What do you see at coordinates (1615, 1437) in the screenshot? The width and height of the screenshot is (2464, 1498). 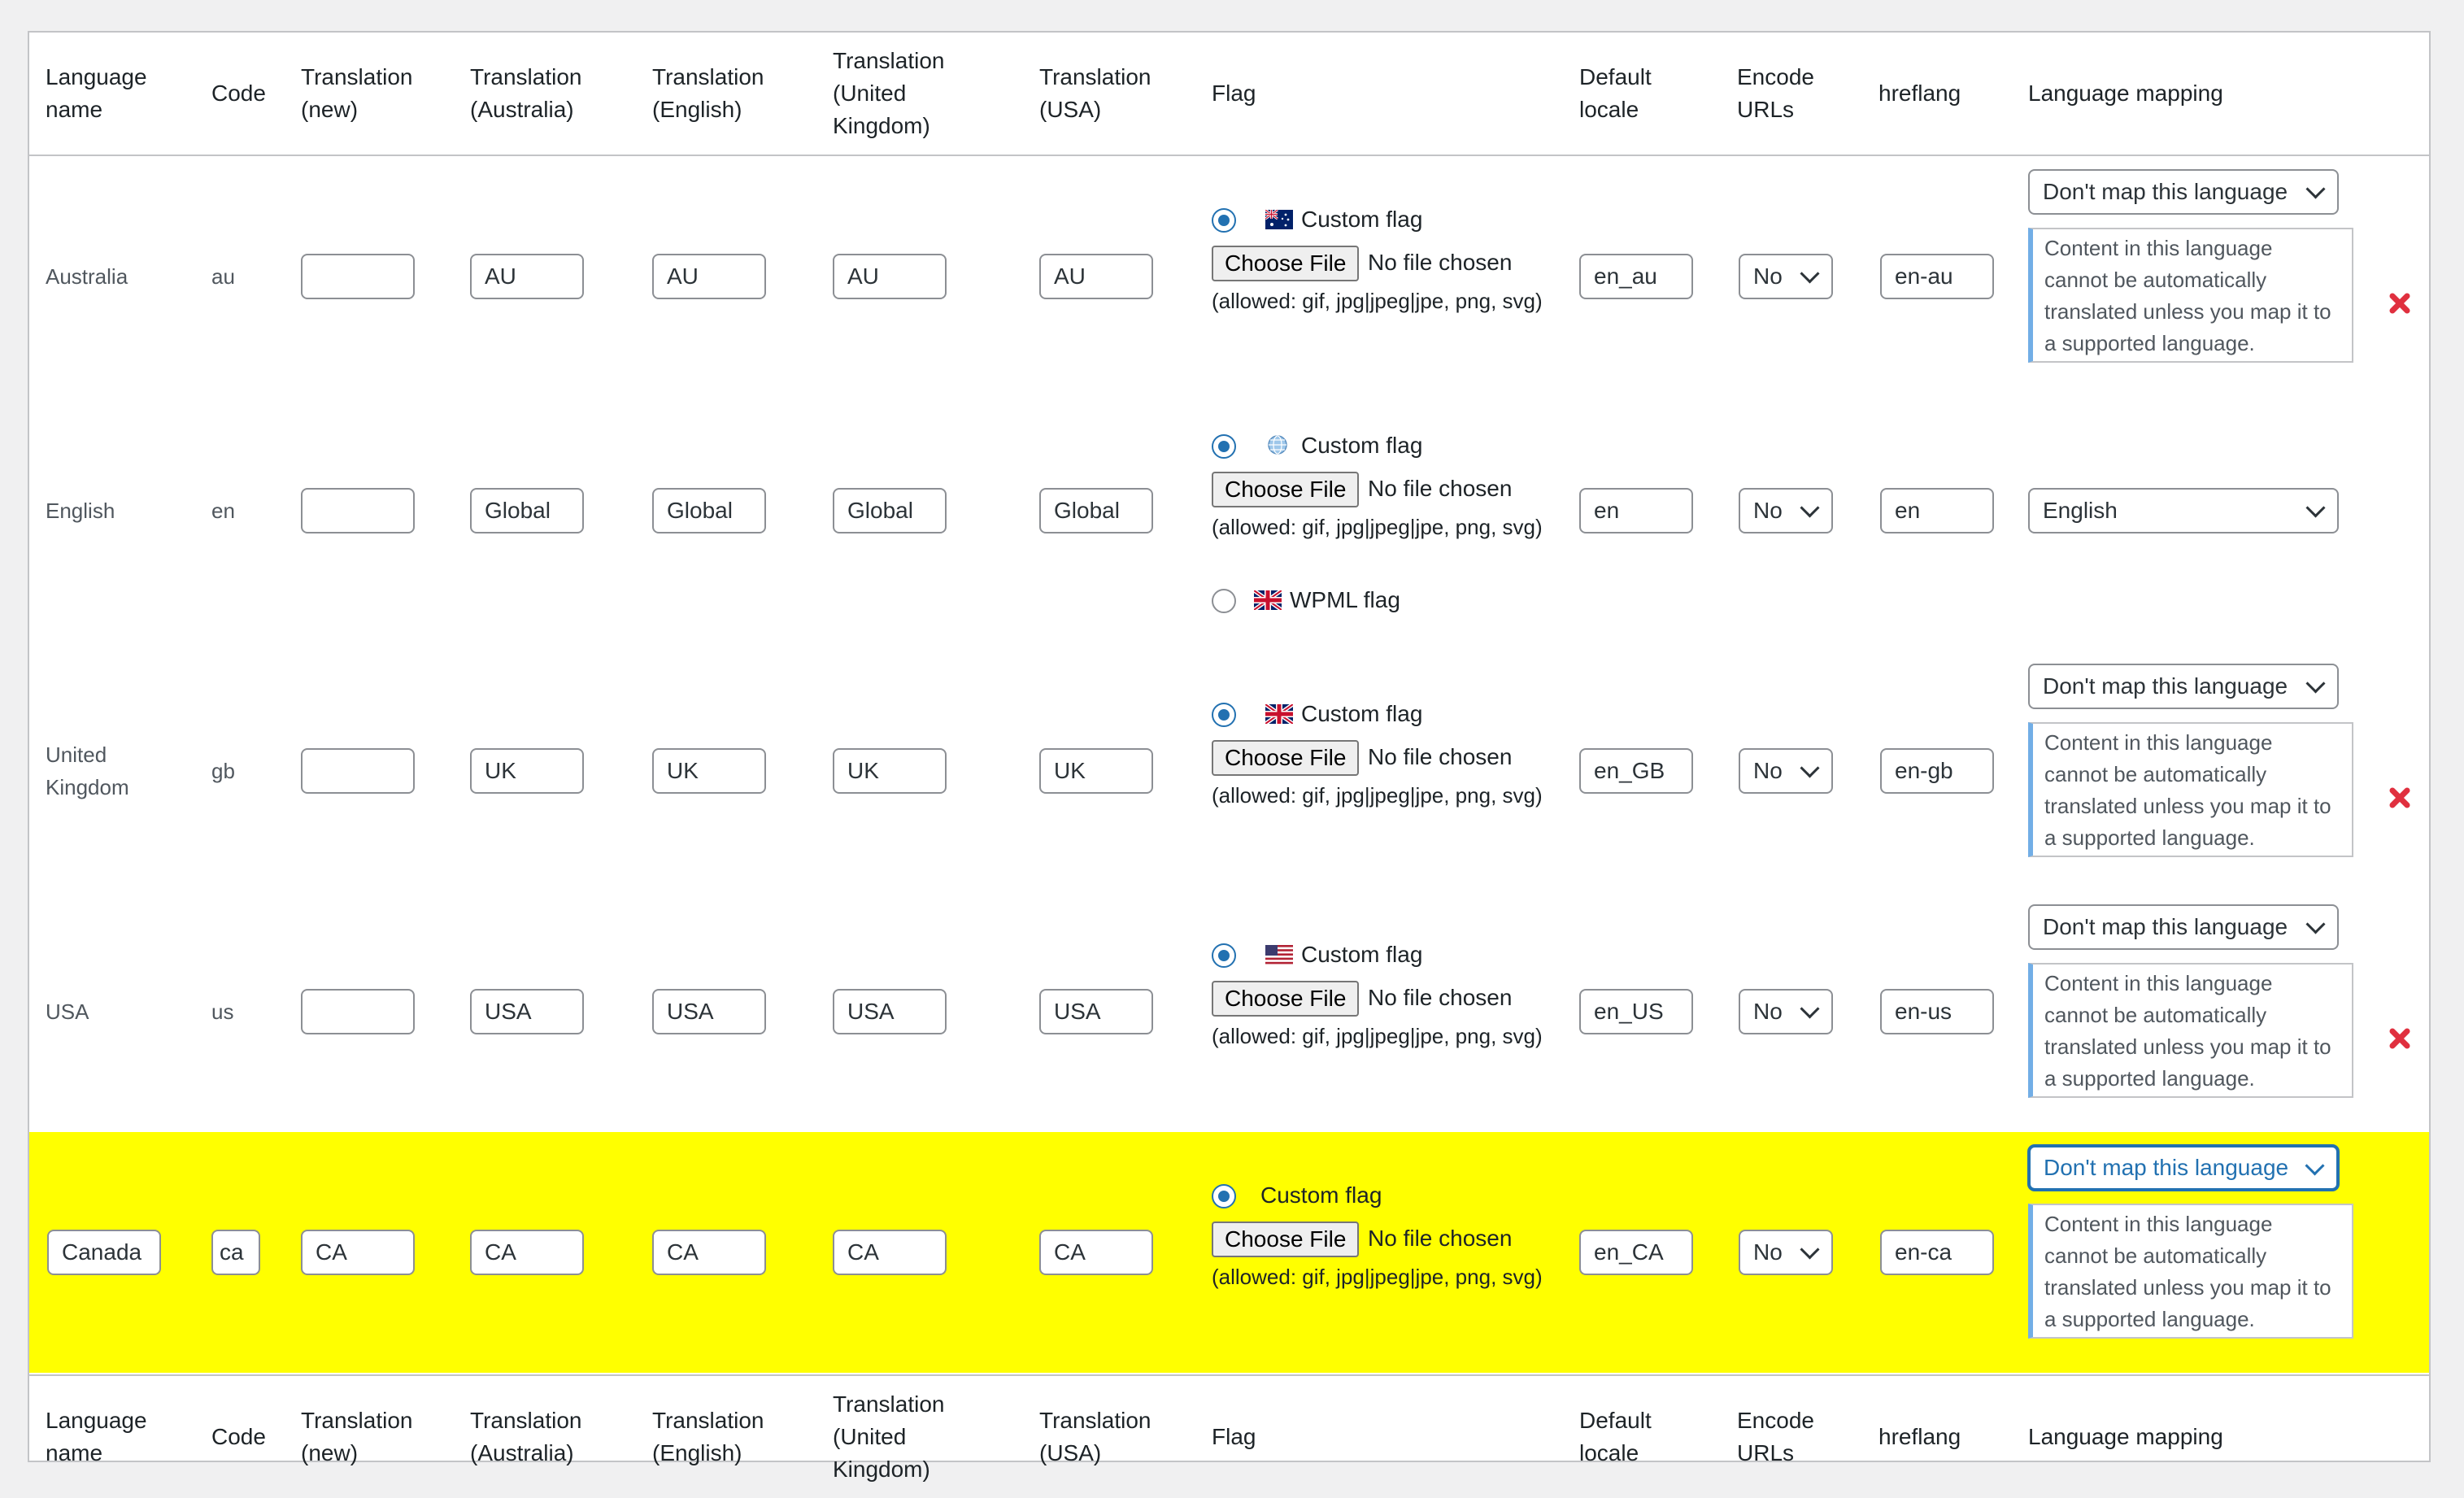 I see `footer-default-locale: Default locale` at bounding box center [1615, 1437].